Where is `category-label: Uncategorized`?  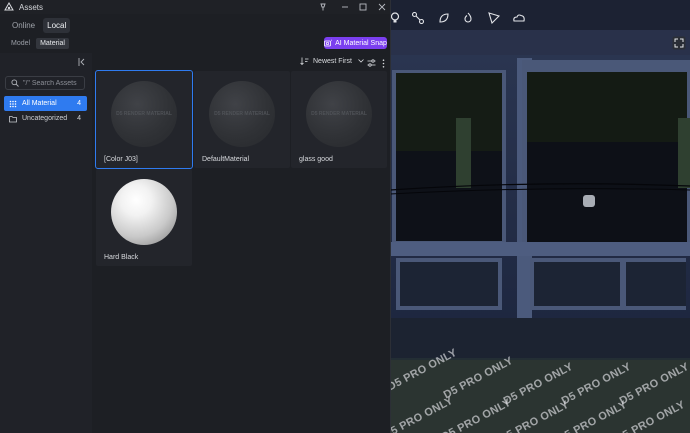 category-label: Uncategorized is located at coordinates (45, 118).